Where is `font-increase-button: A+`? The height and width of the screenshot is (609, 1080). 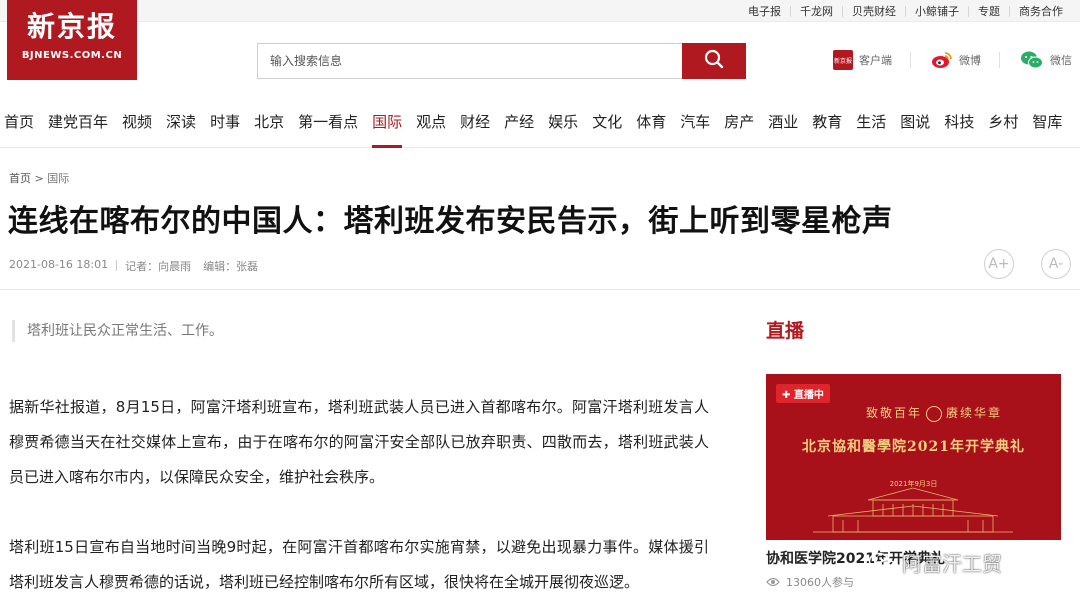
font-increase-button: A+ is located at coordinates (999, 264).